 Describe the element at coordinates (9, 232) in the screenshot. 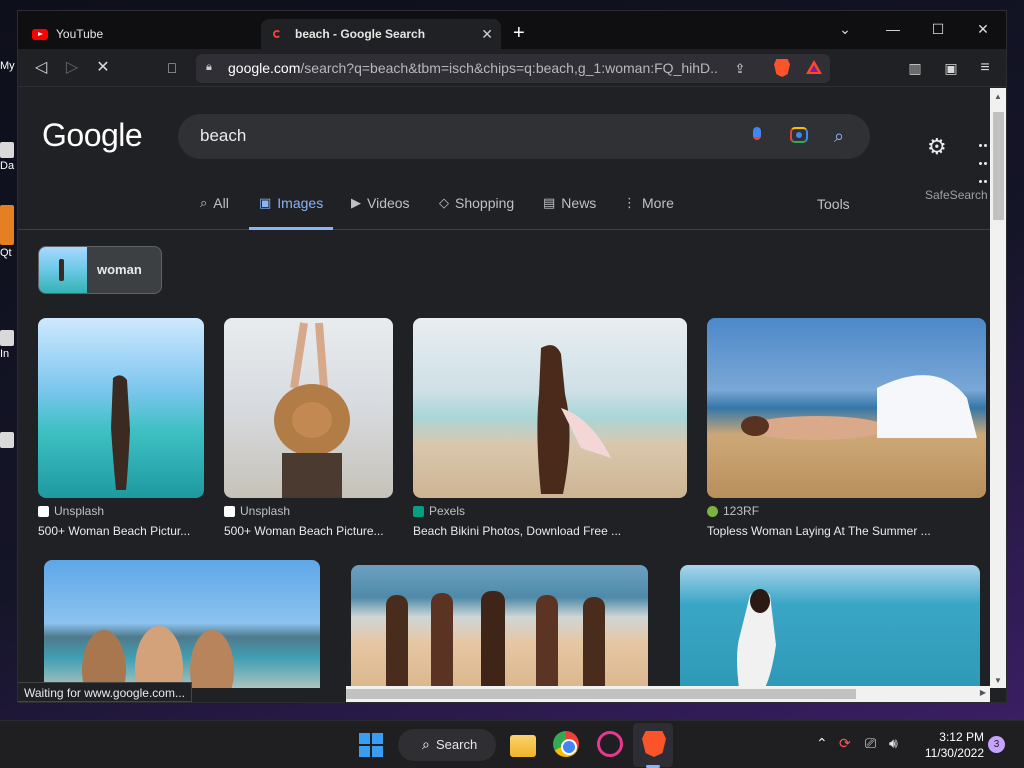

I see `desktop-icon: Qt` at that location.